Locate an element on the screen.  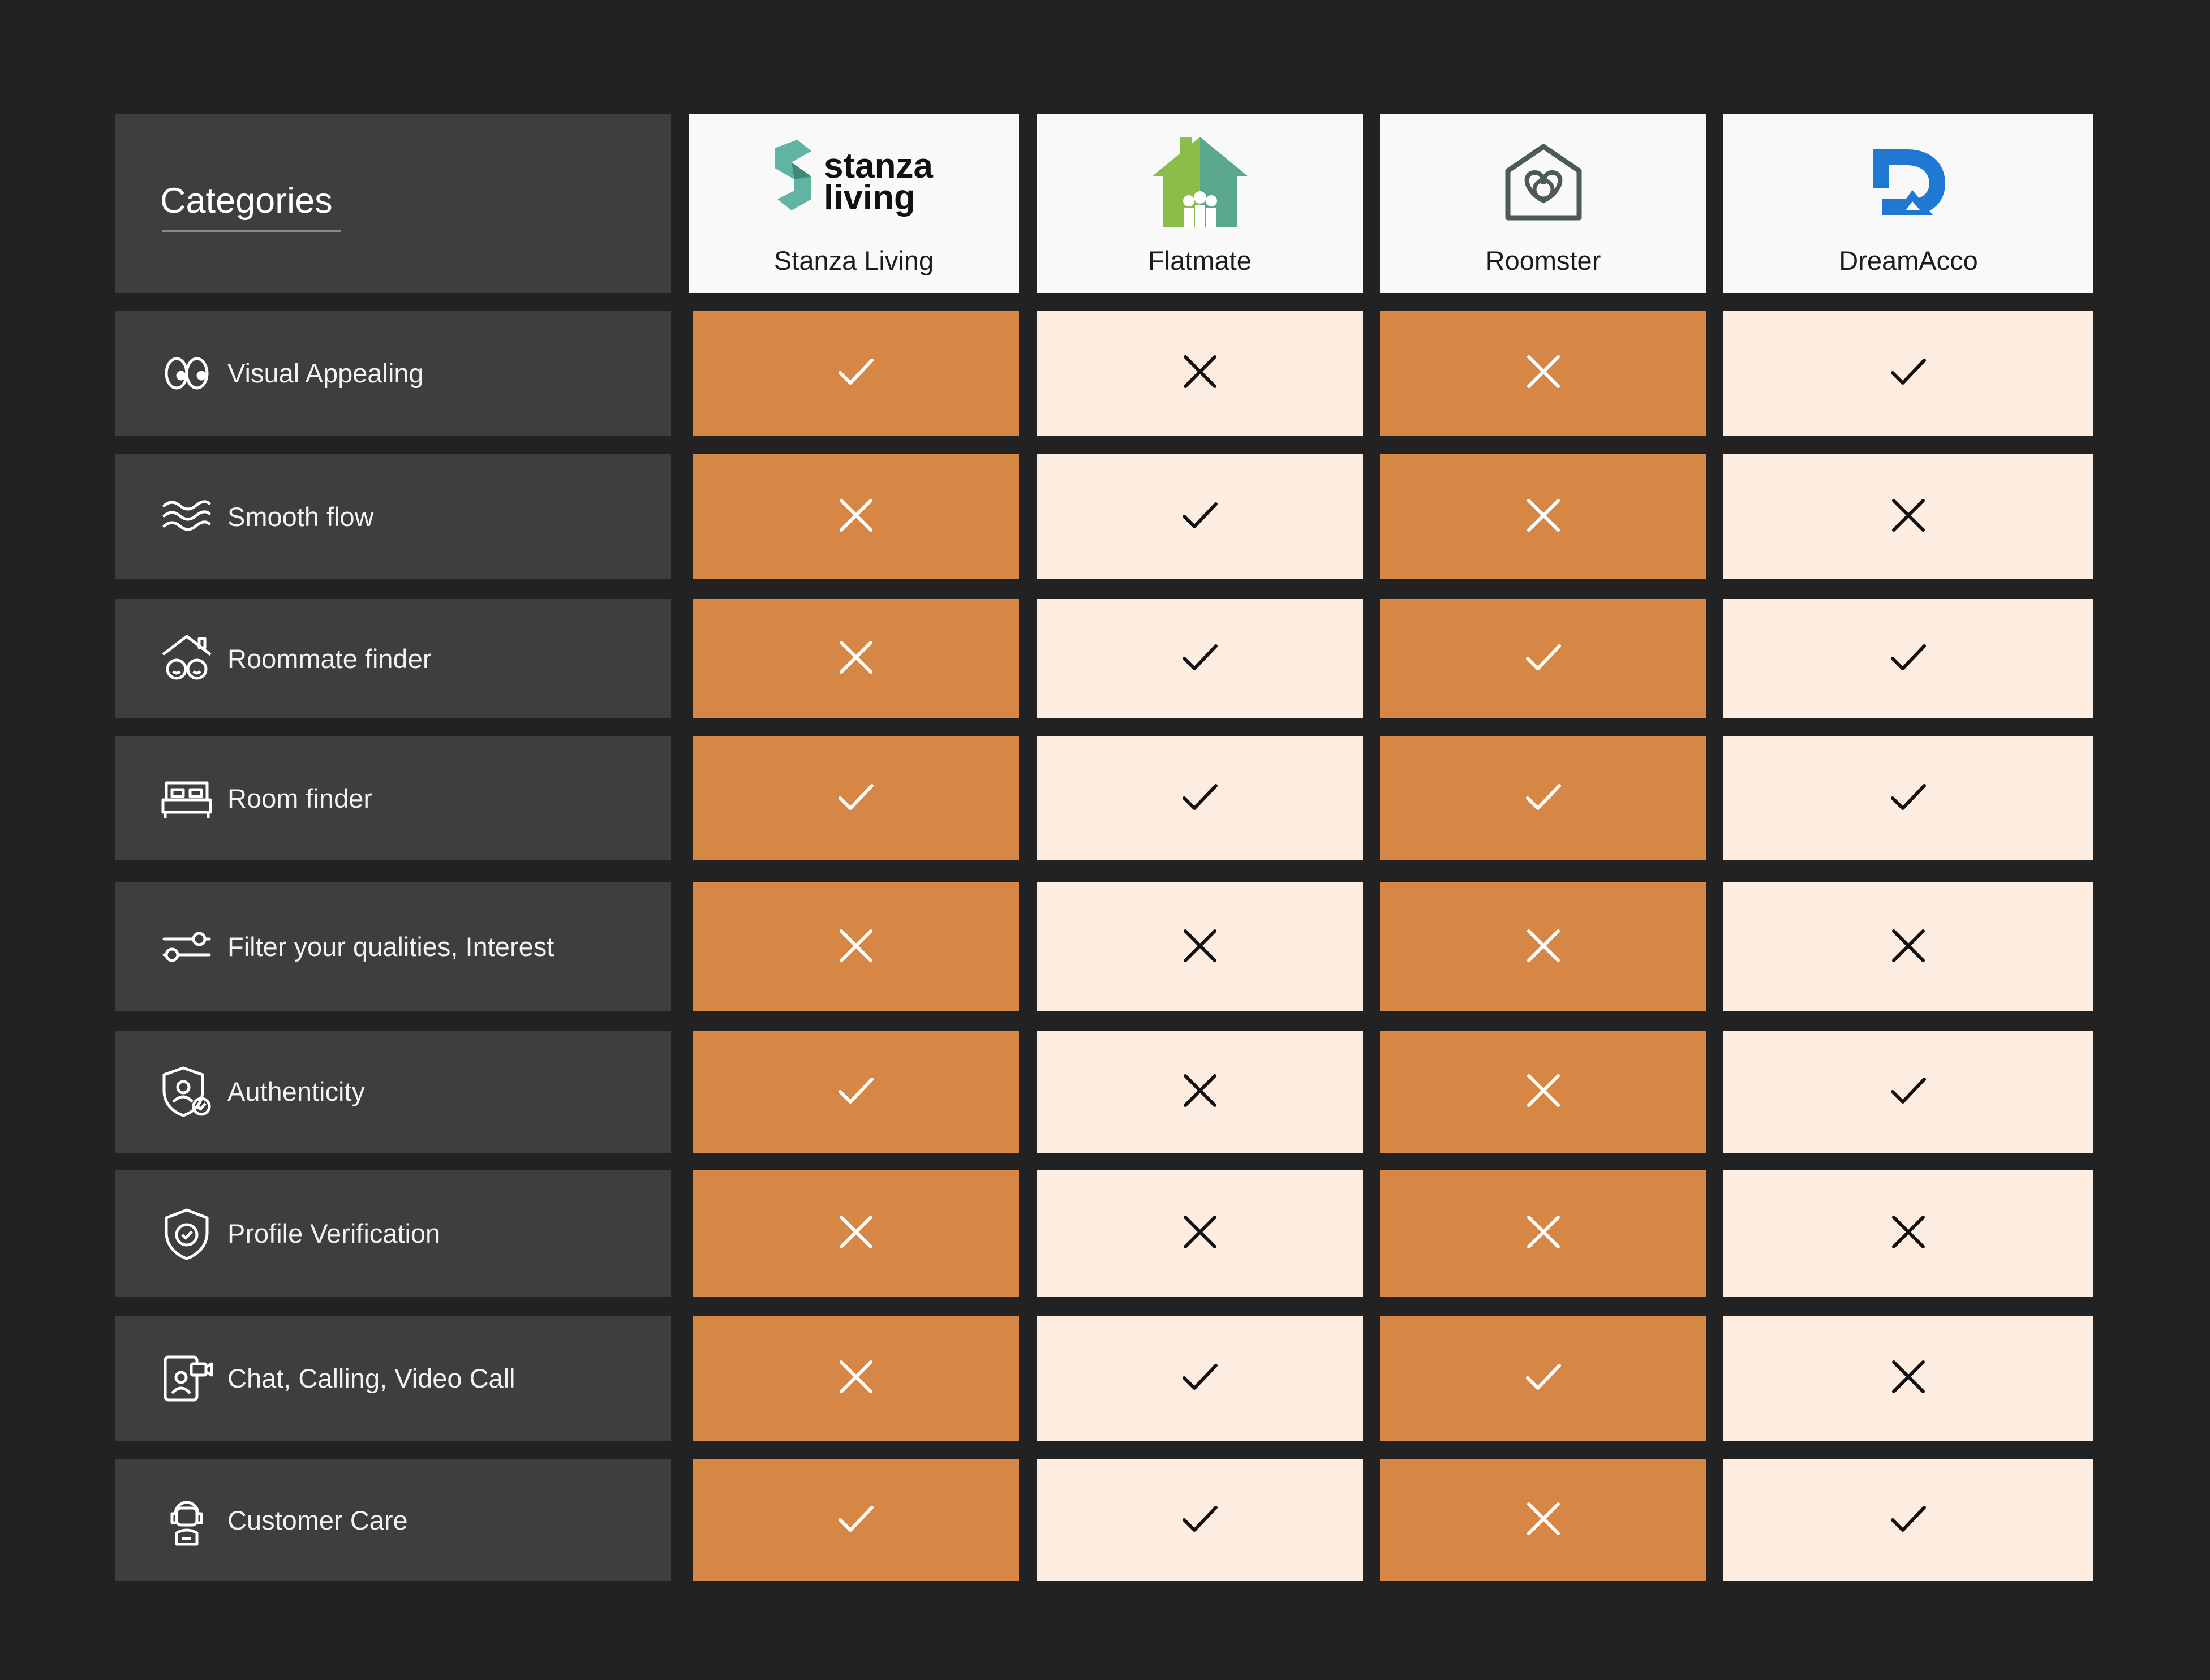
category-label: Authenticity is located at coordinates (296, 1091).